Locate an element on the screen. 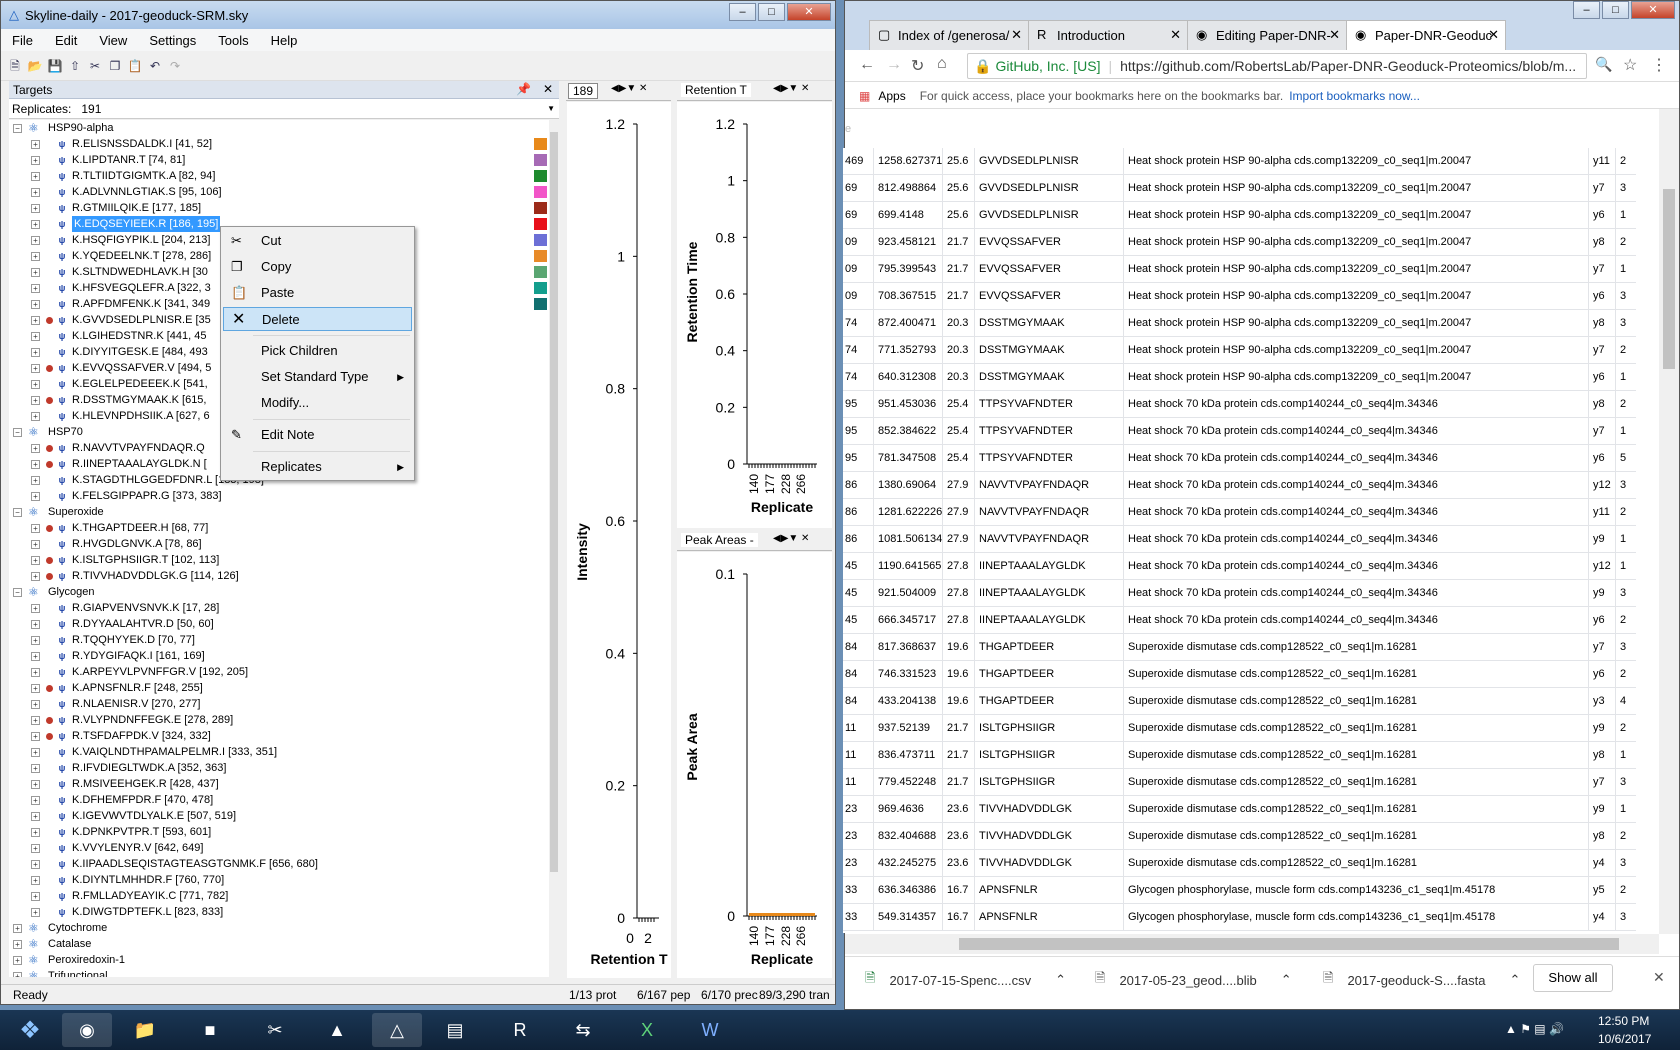 Image resolution: width=1680 pixels, height=1050 pixels. tree-peptide-node: + ψ K.EDQSEYIEEK.R [186, 195] is located at coordinates (126, 224).